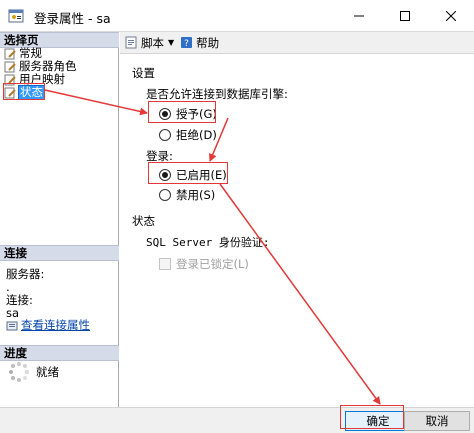  What do you see at coordinates (217, 94) in the screenshot?
I see `db-engine-question: 是否允许连接到数据库引擎:` at bounding box center [217, 94].